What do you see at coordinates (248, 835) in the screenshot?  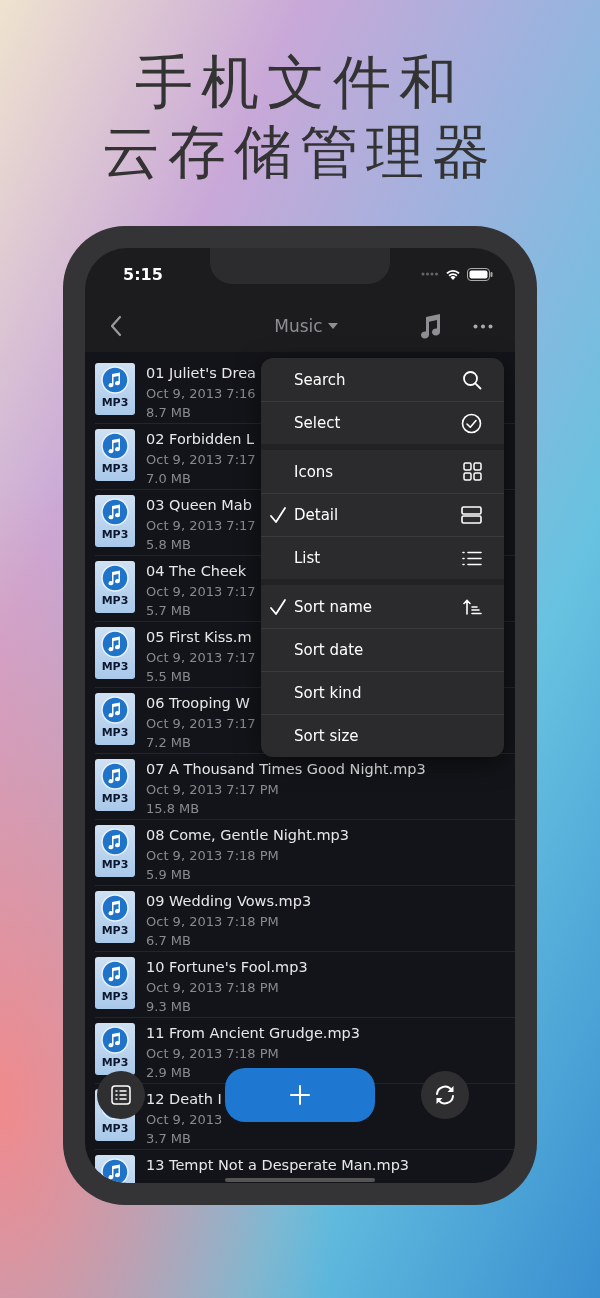 I see `file-name: 08 Come, Gentle Night.mp3` at bounding box center [248, 835].